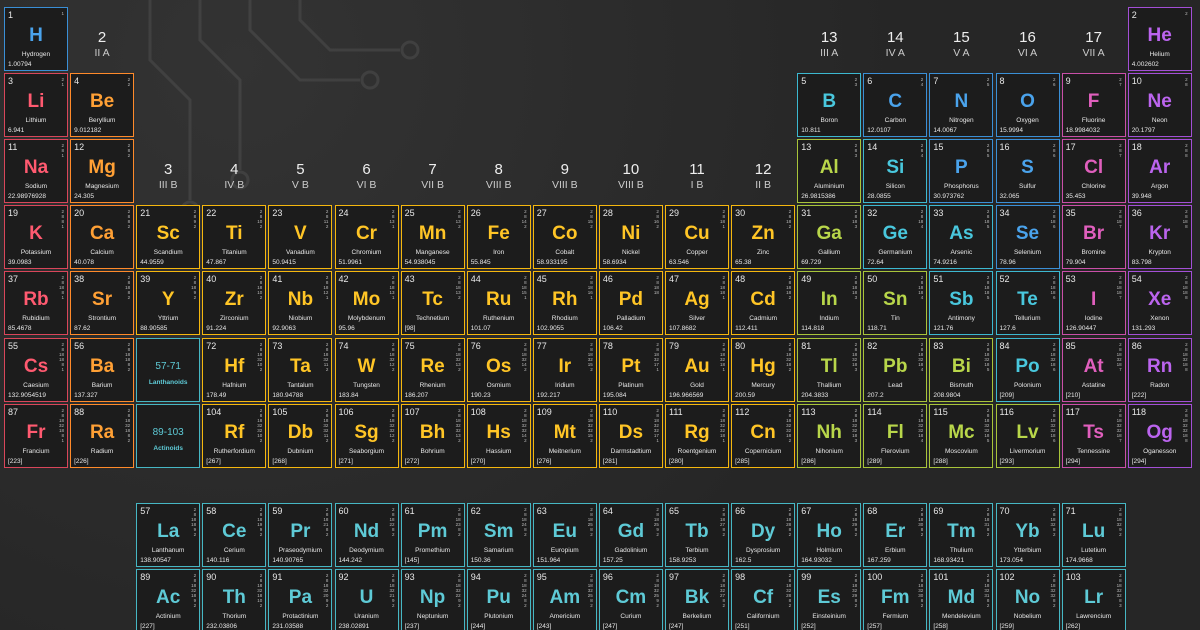 The height and width of the screenshot is (630, 1200). I want to click on element-cell-ac: 89 2 8 18 32 18 9 2 Ac Actinium [227], so click(168, 599).